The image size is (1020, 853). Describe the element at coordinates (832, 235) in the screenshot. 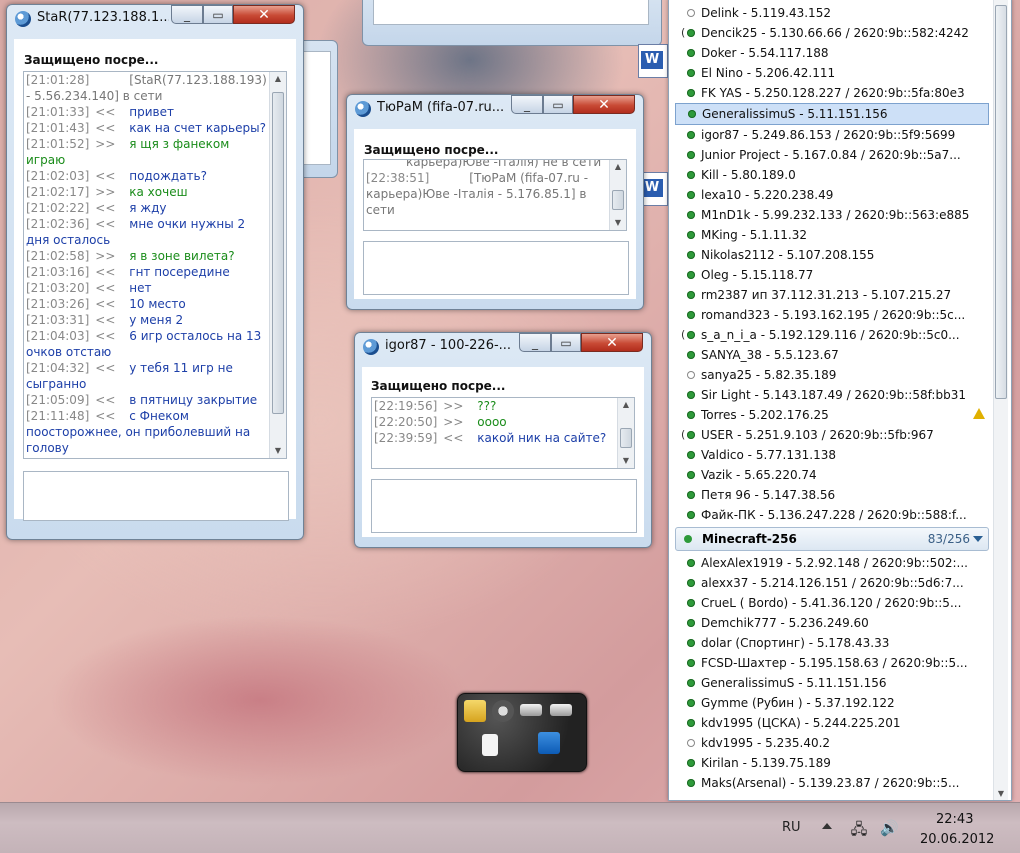

I see `contact-row: MKing - 5.1.11.32` at that location.